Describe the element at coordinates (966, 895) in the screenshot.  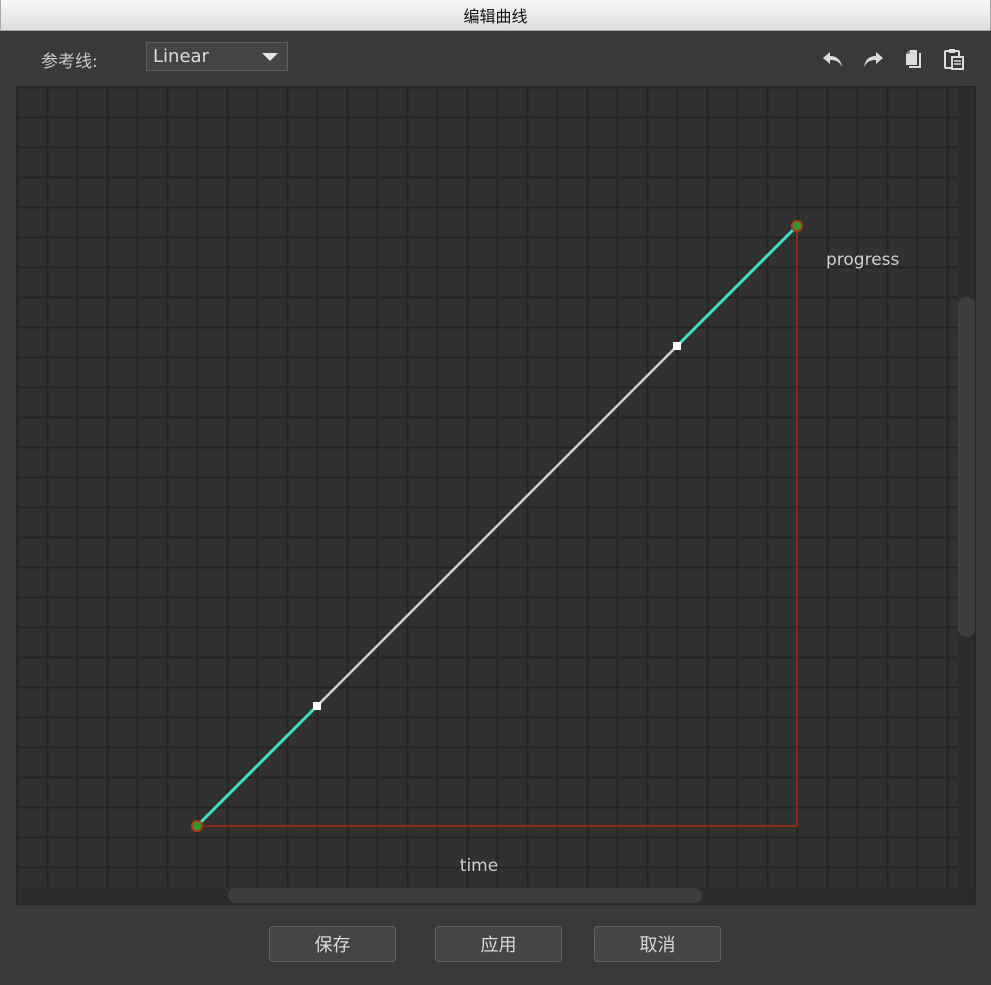
I see `scroll-corner` at that location.